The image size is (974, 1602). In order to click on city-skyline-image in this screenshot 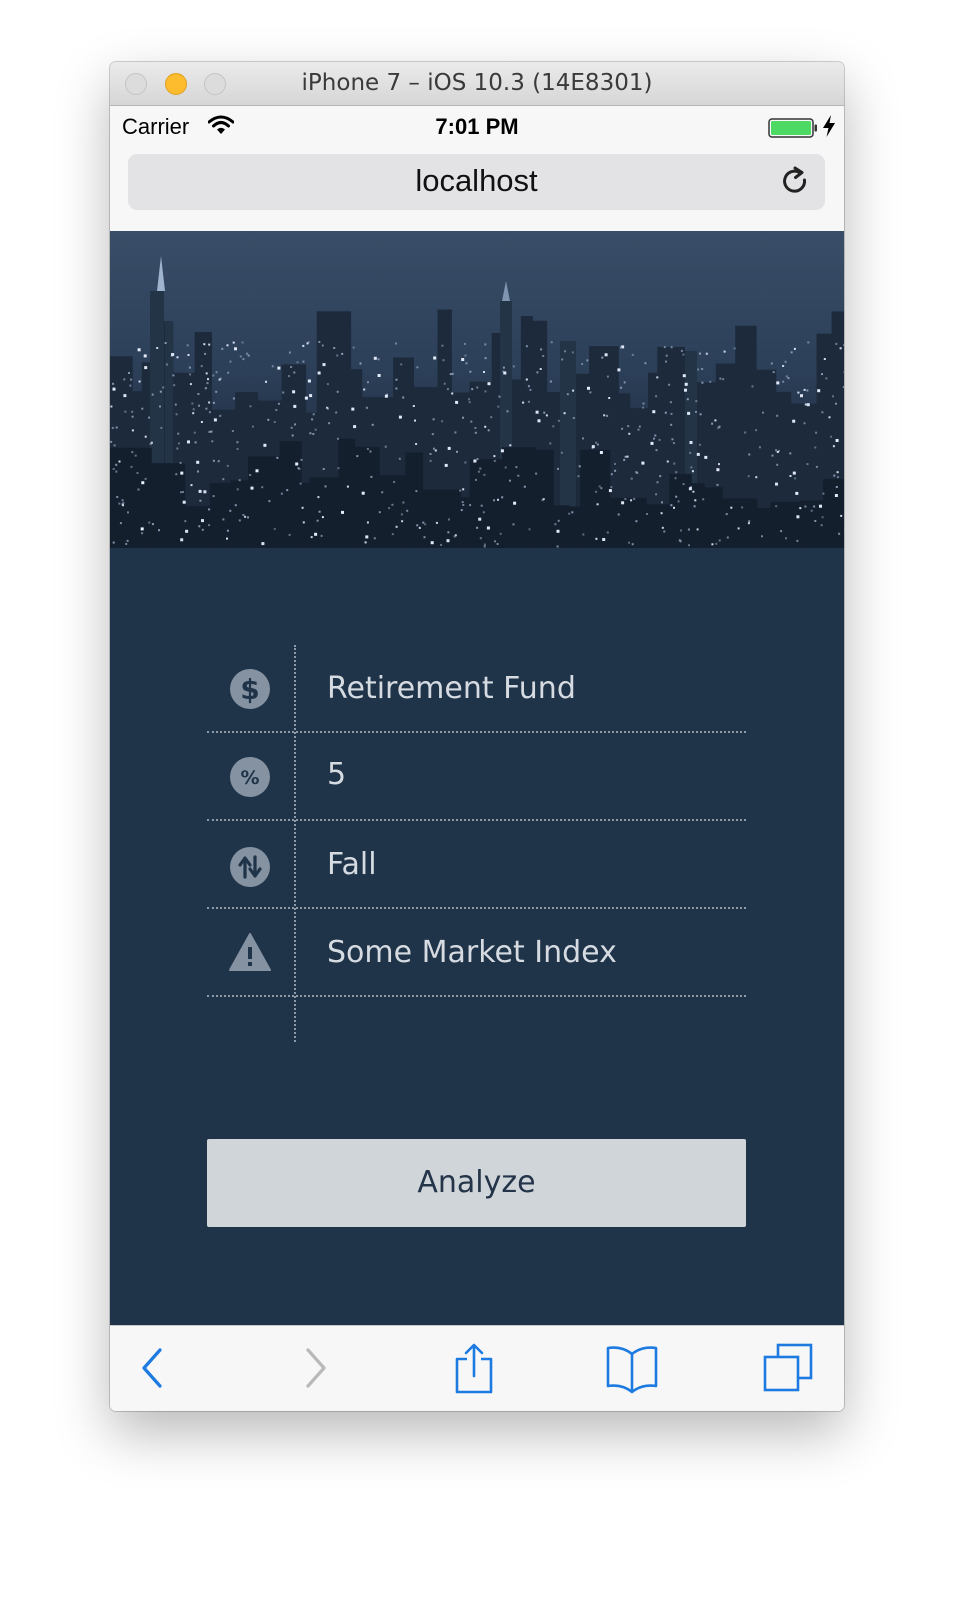, I will do `click(477, 389)`.